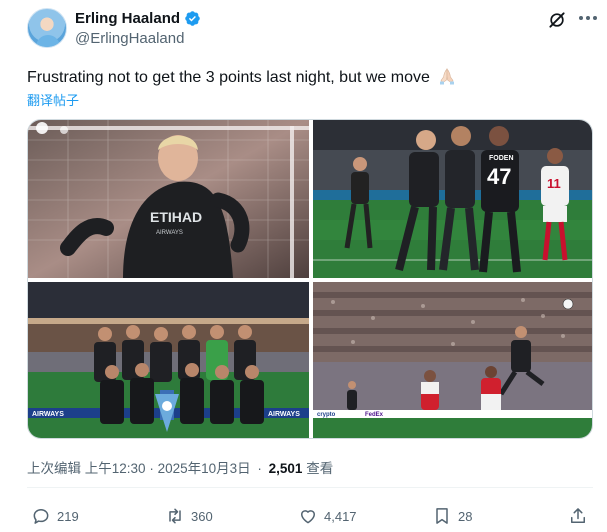 This screenshot has height=532, width=607. I want to click on jersey-number-47: 47, so click(499, 176).